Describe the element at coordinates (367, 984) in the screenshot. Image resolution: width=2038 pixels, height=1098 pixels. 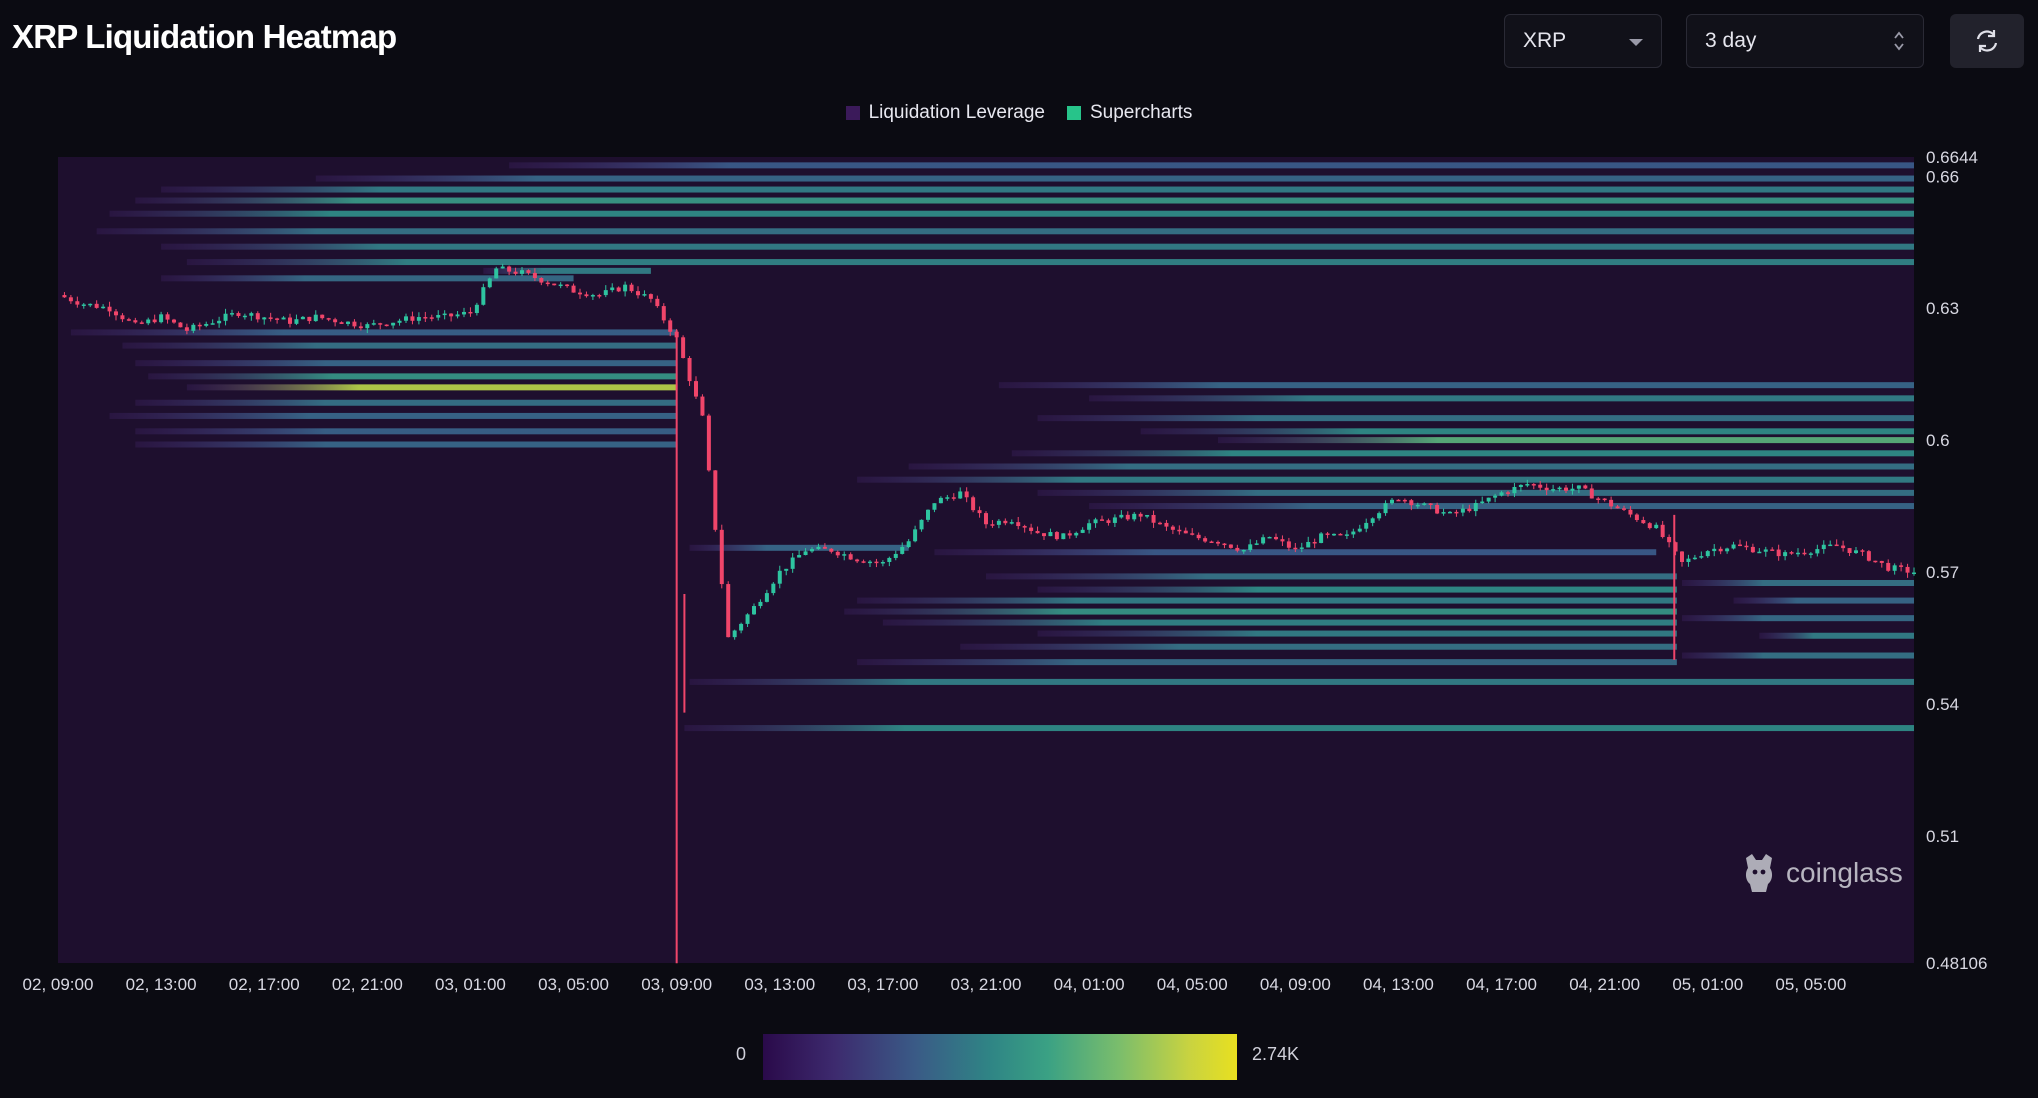
I see `x-tick-label: 02, 21:00` at that location.